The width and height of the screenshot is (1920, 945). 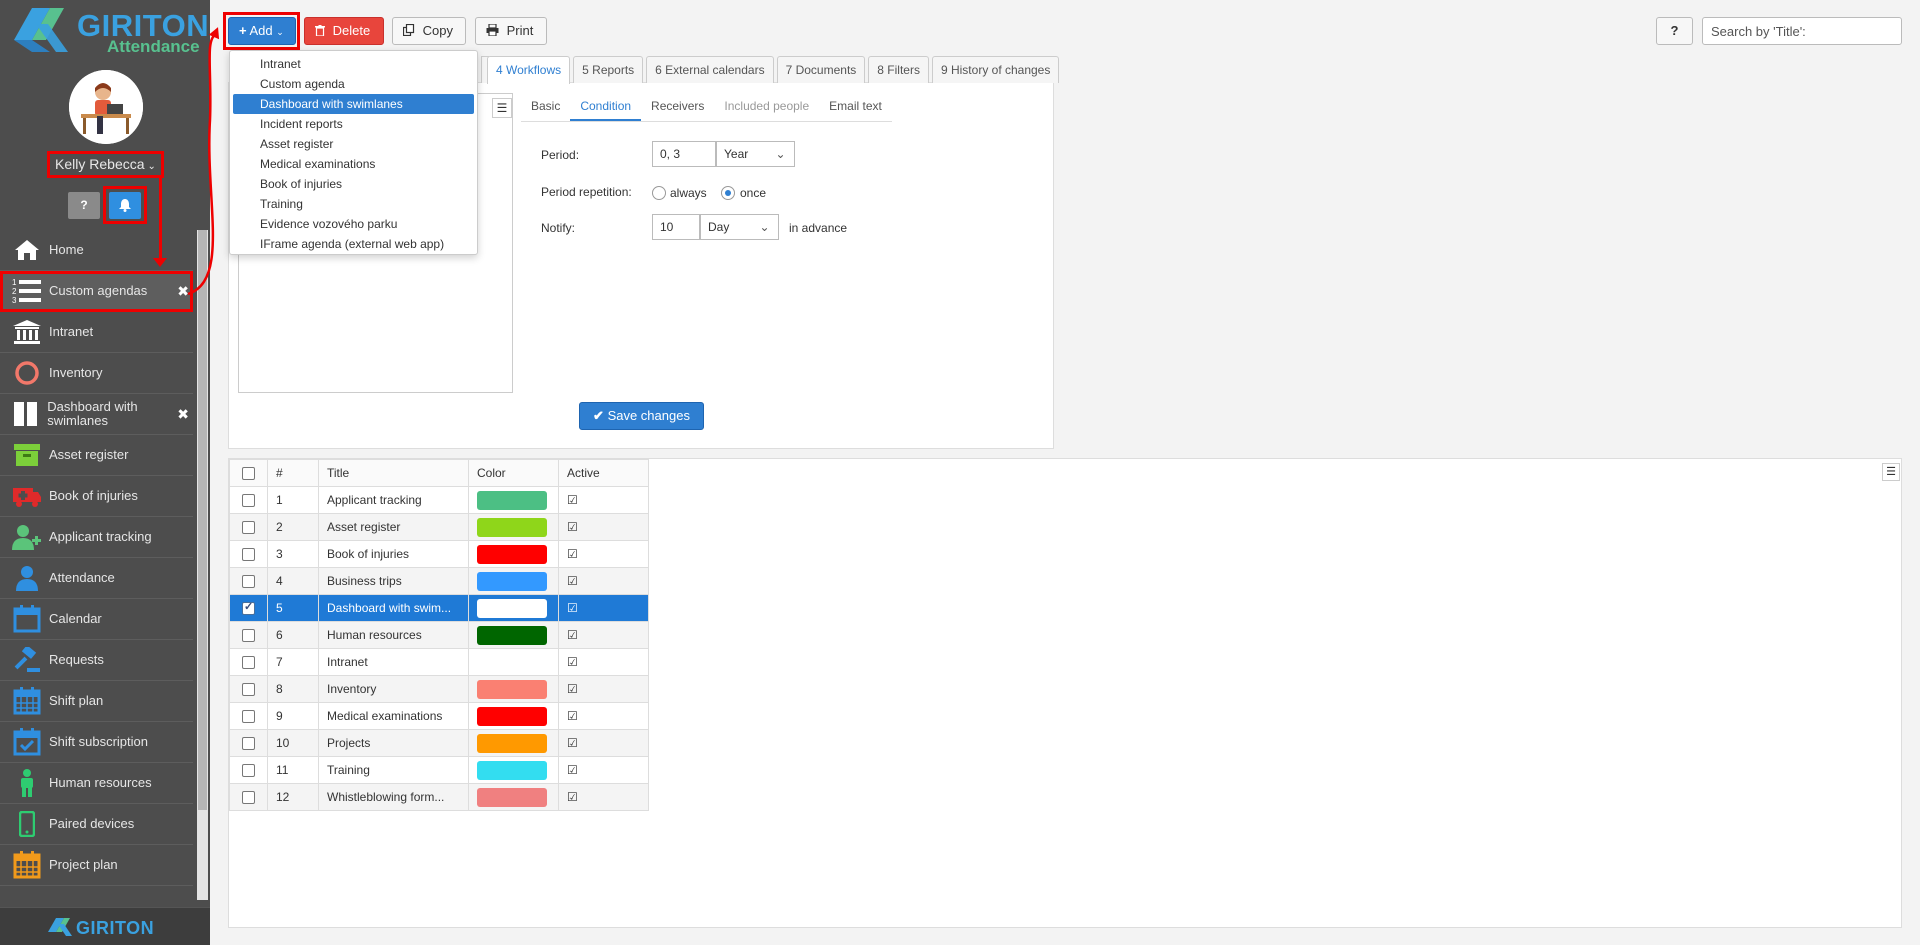 What do you see at coordinates (641, 416) in the screenshot?
I see `save-changes-button: ✔ Save changes` at bounding box center [641, 416].